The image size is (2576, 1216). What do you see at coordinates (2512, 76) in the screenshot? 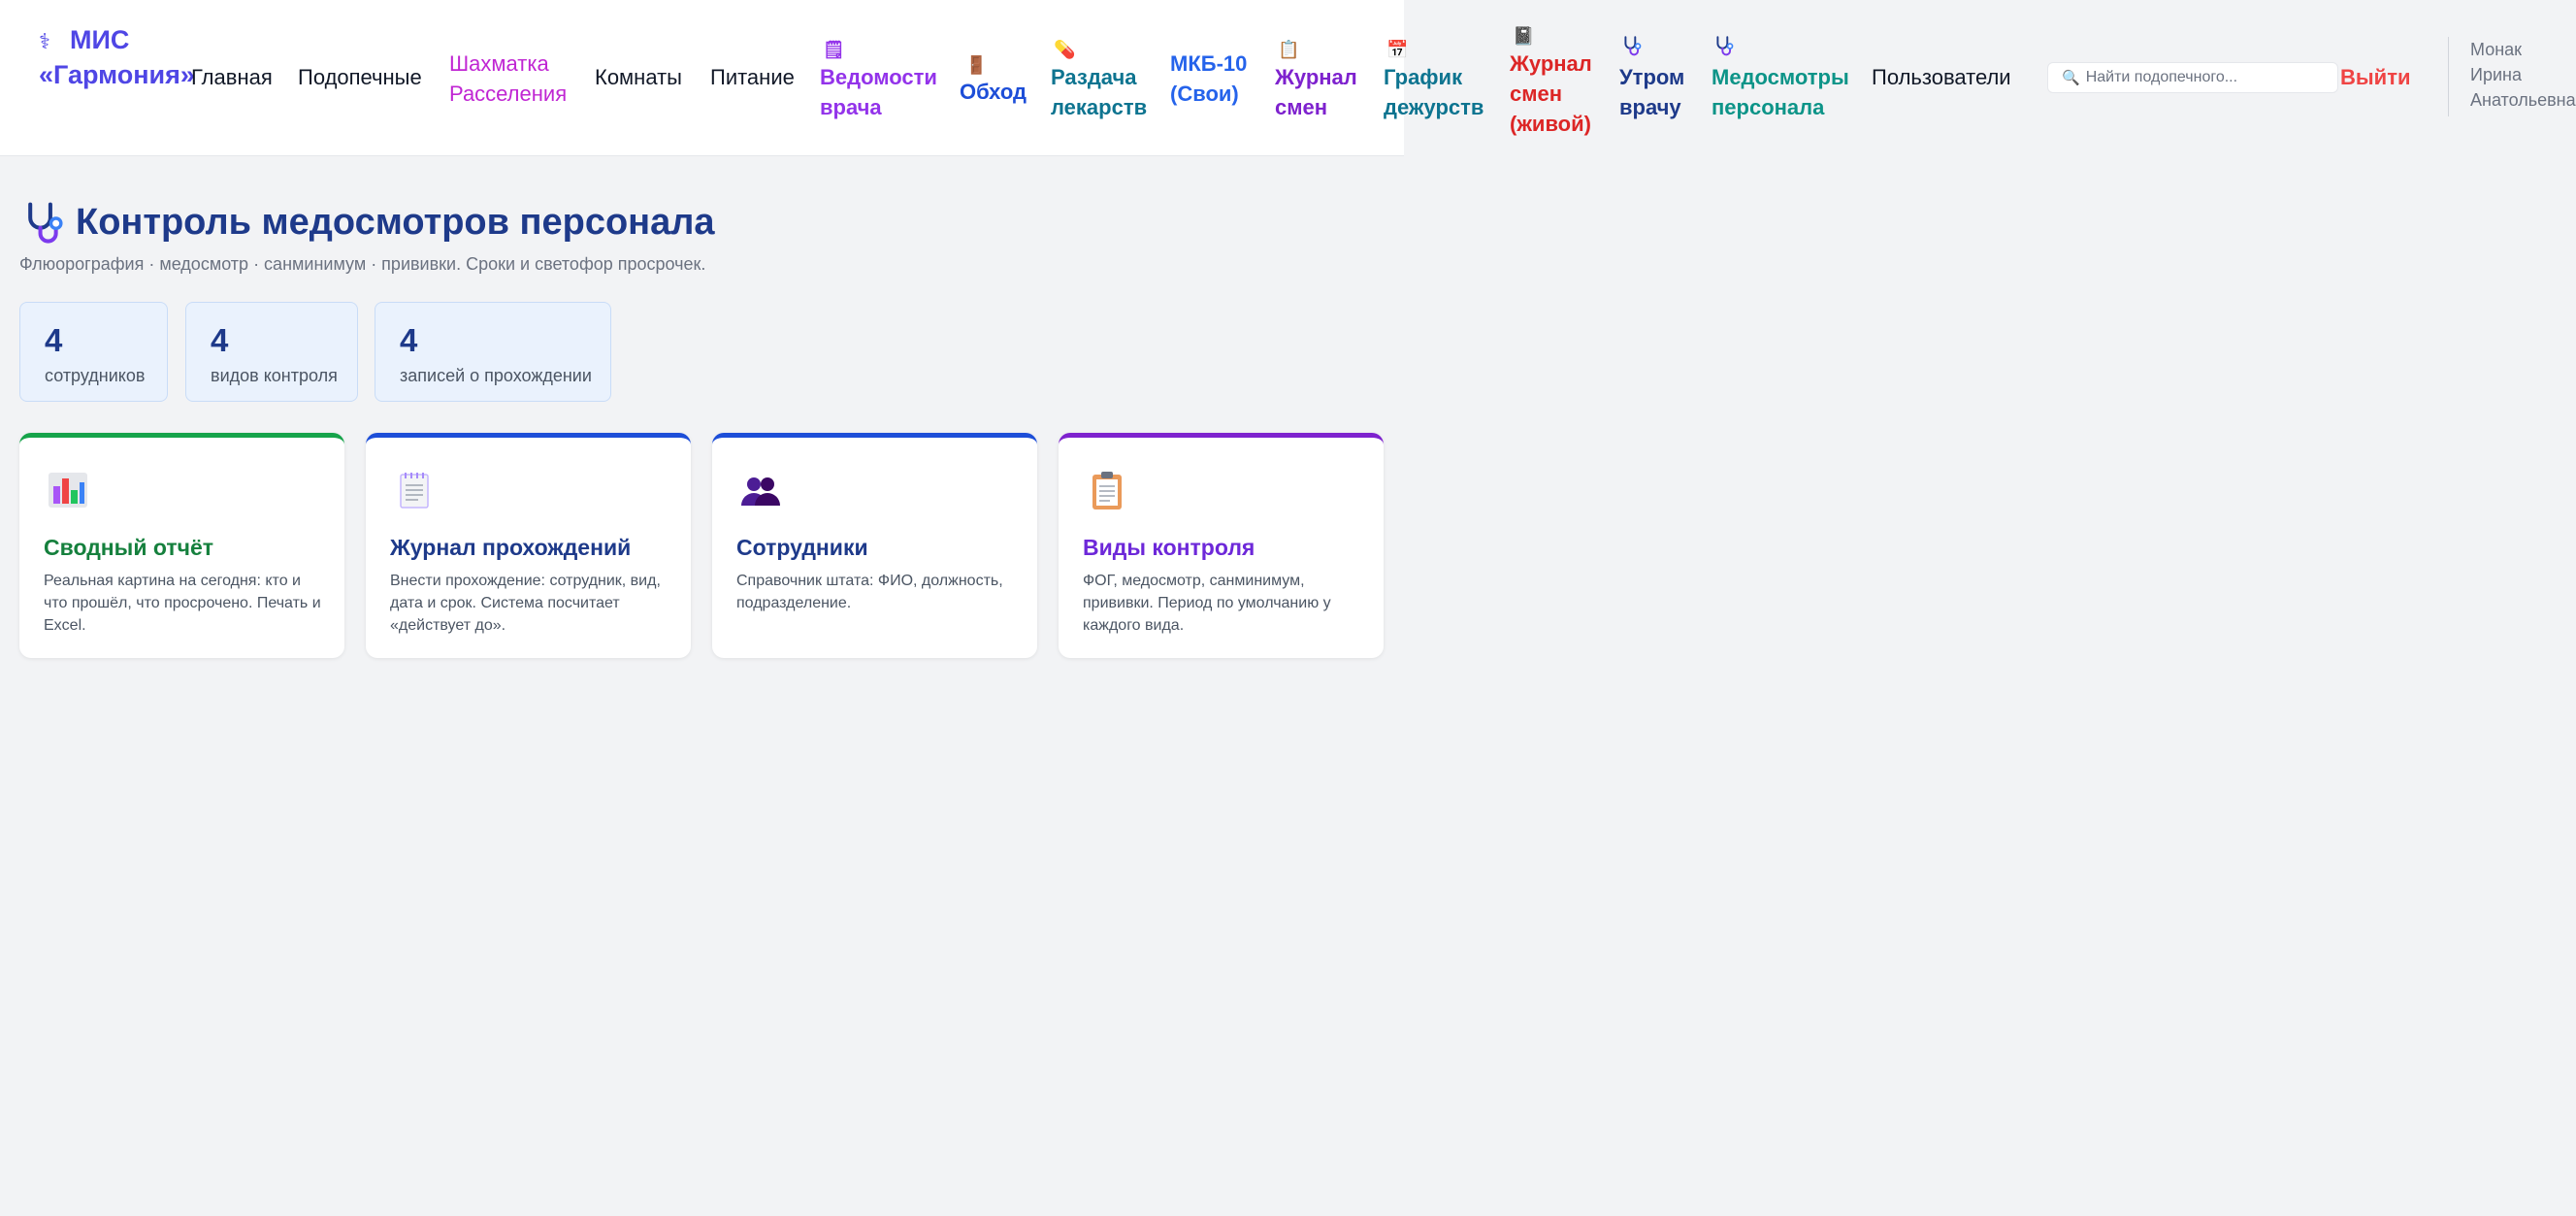
I see `user-name: Монак Ирина Анатольевна` at bounding box center [2512, 76].